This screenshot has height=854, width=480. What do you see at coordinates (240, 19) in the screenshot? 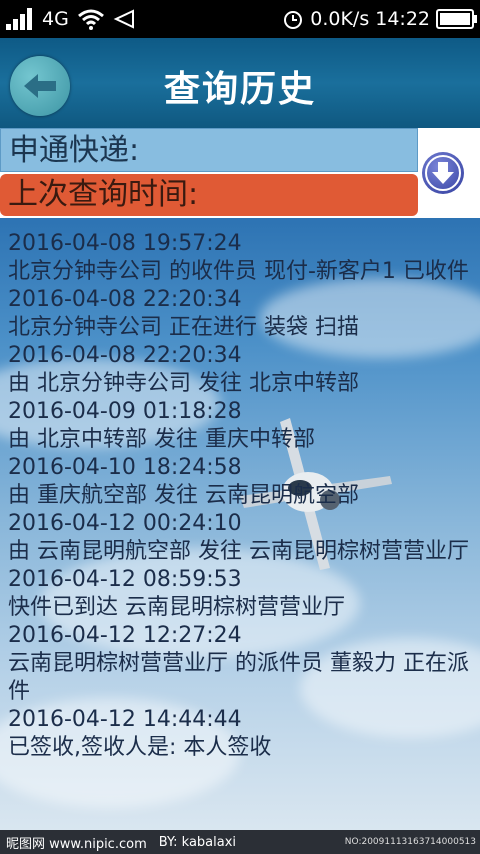
I see `status-bar: 4G 0.0K/s 14:22` at bounding box center [240, 19].